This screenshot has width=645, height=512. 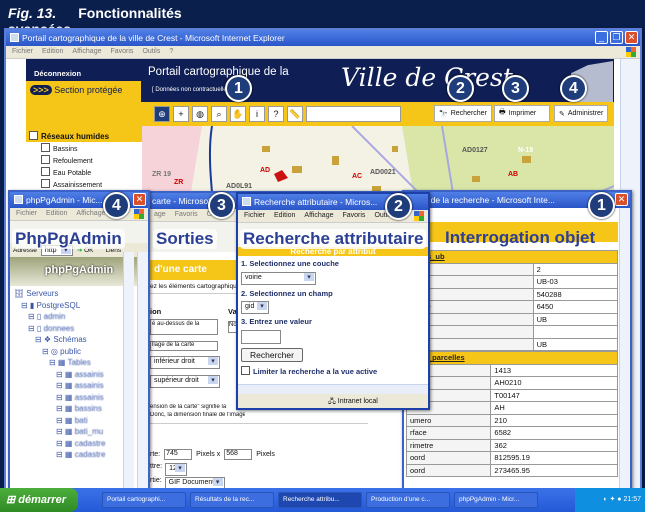 What do you see at coordinates (512, 257) in the screenshot?
I see `section-title: zones_ub` at bounding box center [512, 257].